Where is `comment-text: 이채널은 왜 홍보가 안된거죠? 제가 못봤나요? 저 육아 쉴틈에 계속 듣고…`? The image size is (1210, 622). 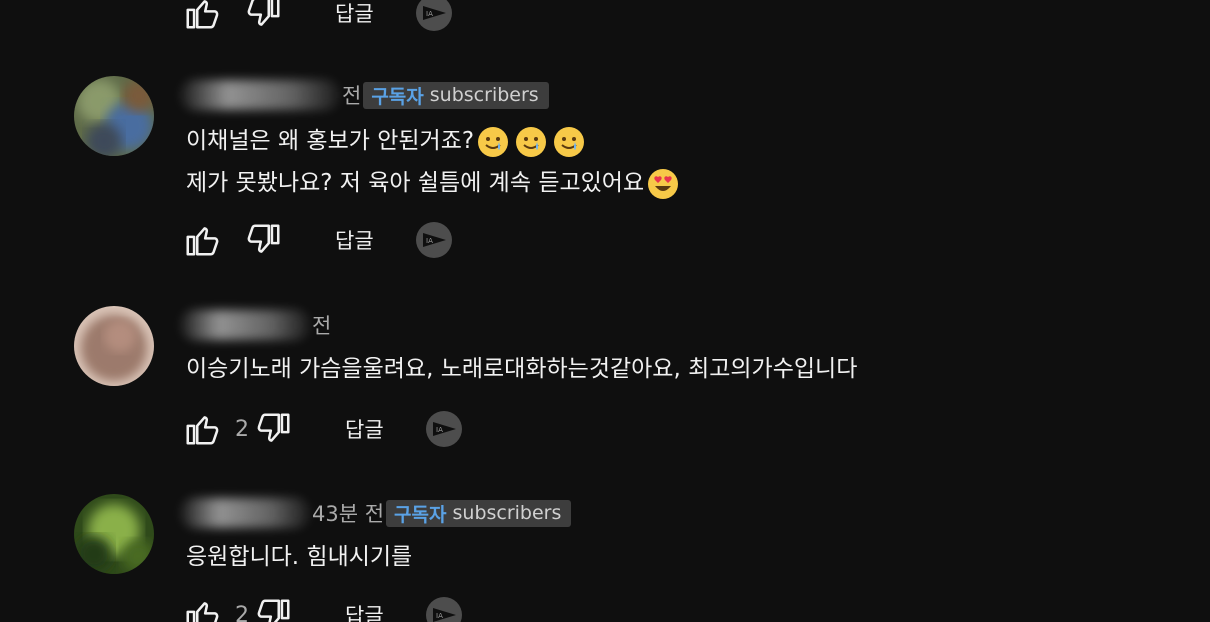 comment-text: 이채널은 왜 홍보가 안된거죠? 제가 못봤나요? 저 육아 쉴틈에 계속 듣고… is located at coordinates (434, 162).